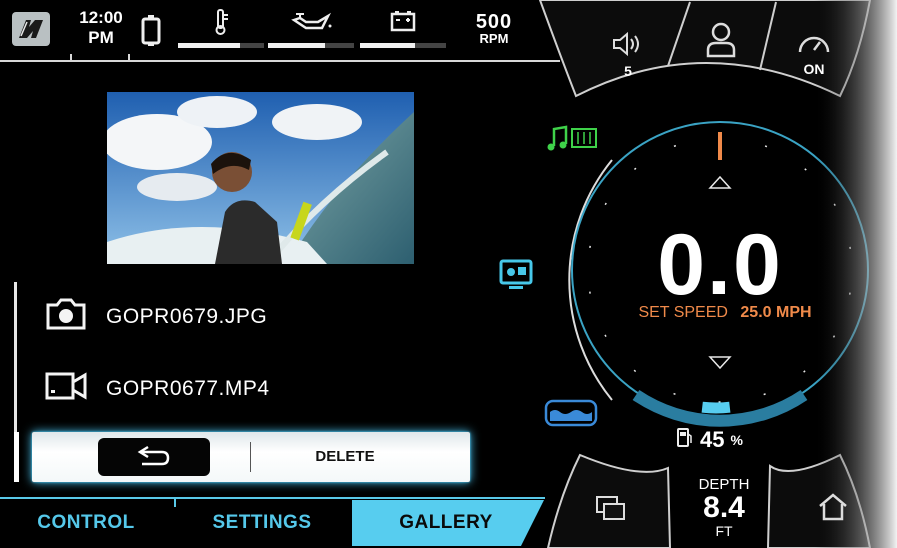 The image size is (897, 548). I want to click on clock-time: 12:00, so click(101, 17).